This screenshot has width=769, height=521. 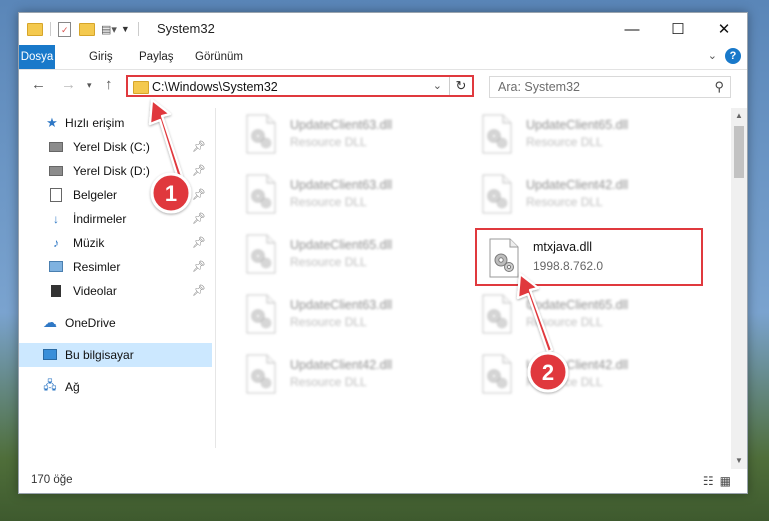 What do you see at coordinates (115, 323) in the screenshot?
I see `sidebar-item-onedrive: ☁ OneDrive` at bounding box center [115, 323].